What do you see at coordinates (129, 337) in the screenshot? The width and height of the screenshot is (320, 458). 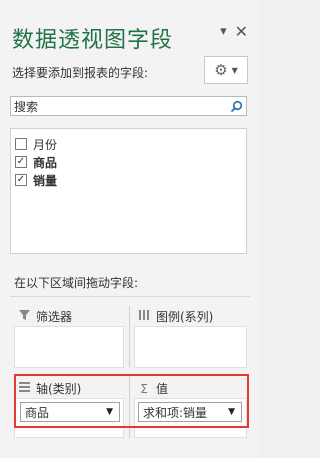 I see `areas-vertical-divider-top` at bounding box center [129, 337].